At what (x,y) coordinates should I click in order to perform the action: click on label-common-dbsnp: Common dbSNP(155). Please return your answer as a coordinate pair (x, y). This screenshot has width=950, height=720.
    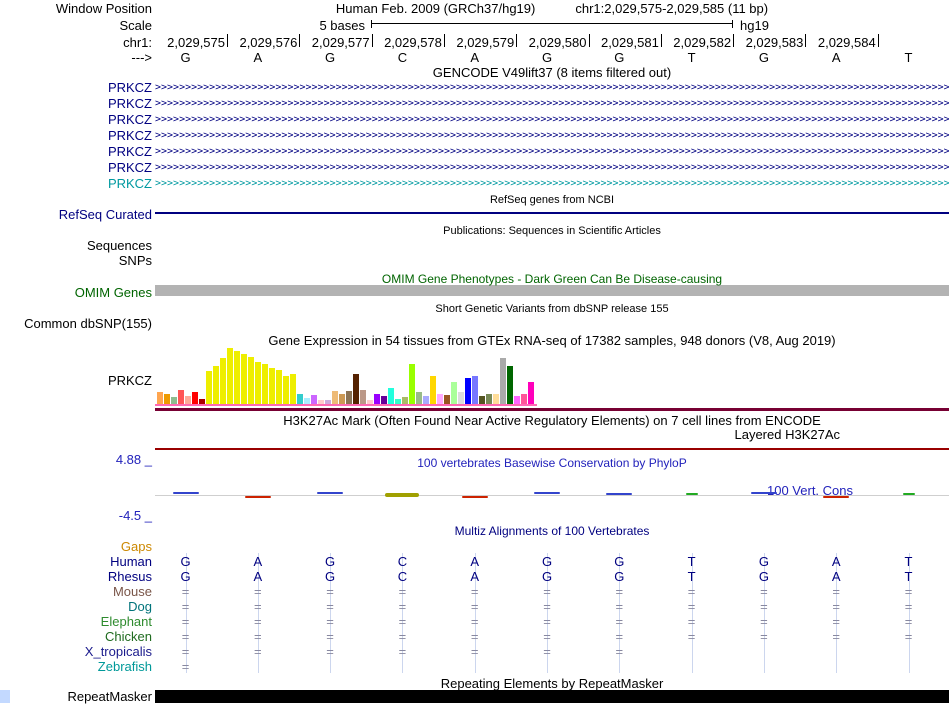
    Looking at the image, I should click on (88, 323).